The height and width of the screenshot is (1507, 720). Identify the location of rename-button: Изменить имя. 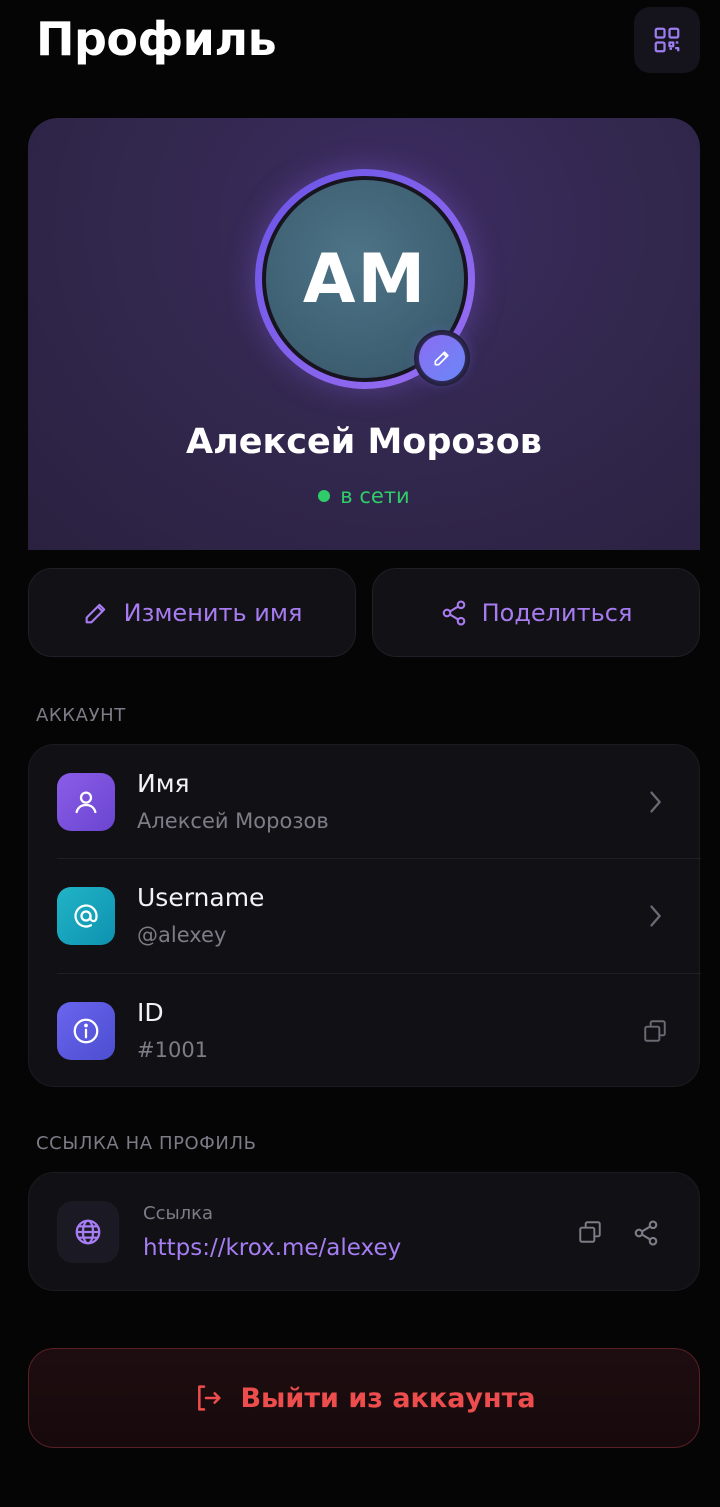
(192, 612).